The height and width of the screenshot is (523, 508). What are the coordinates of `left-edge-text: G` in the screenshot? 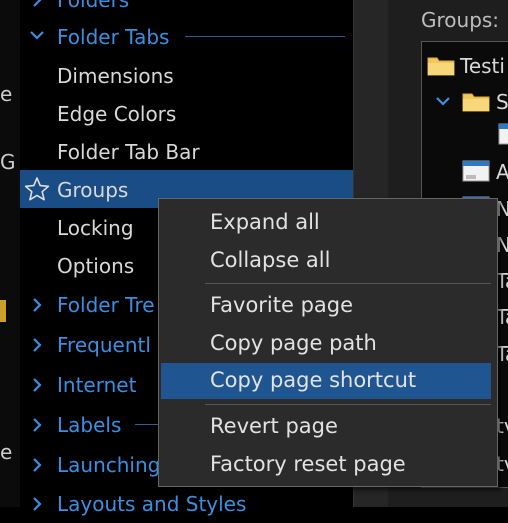 It's located at (8, 162).